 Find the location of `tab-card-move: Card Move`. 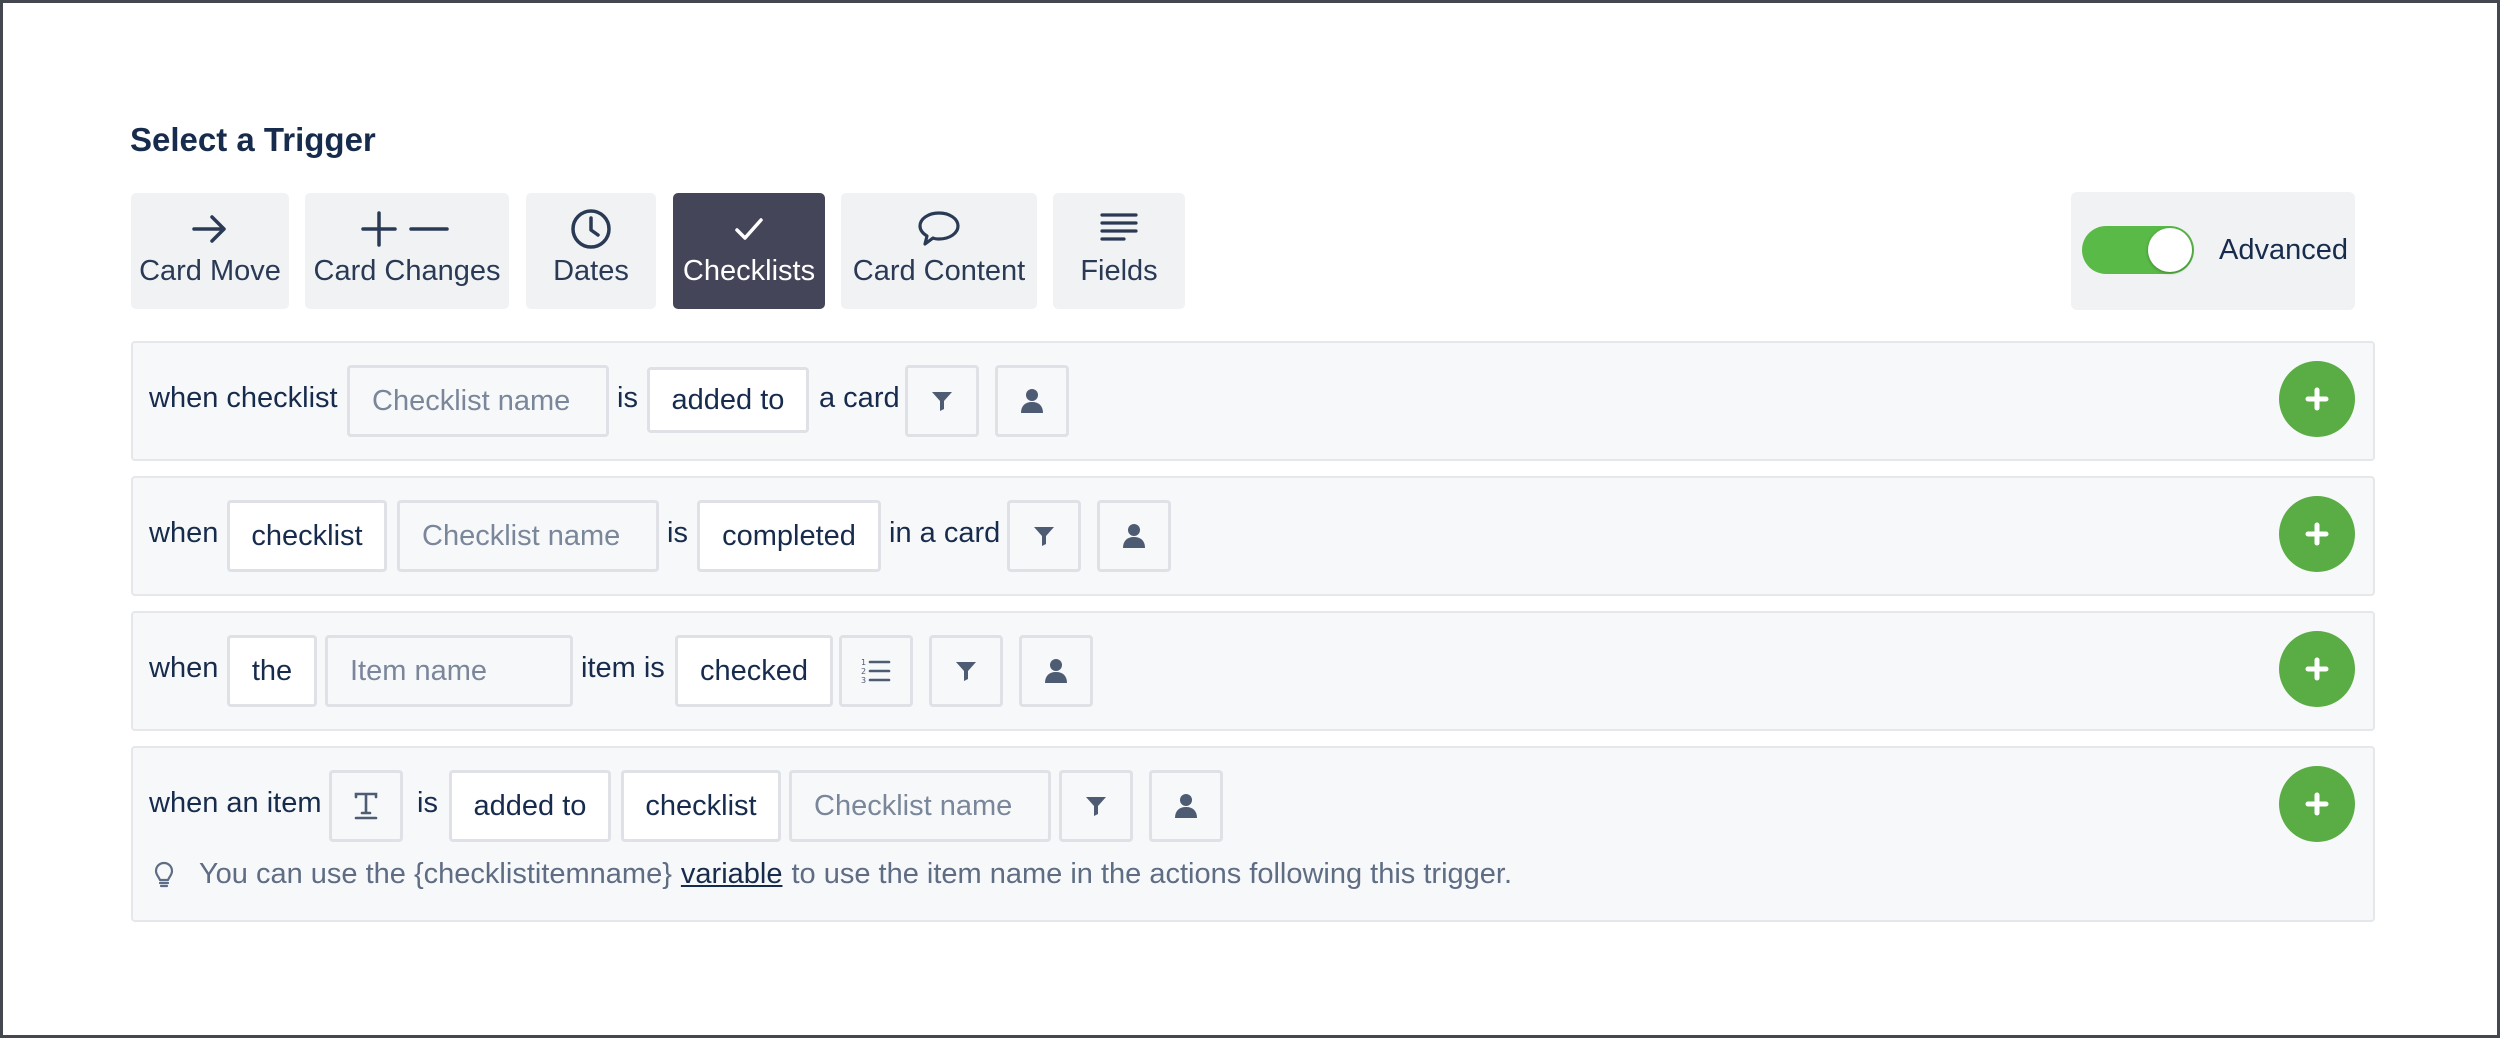

tab-card-move: Card Move is located at coordinates (210, 251).